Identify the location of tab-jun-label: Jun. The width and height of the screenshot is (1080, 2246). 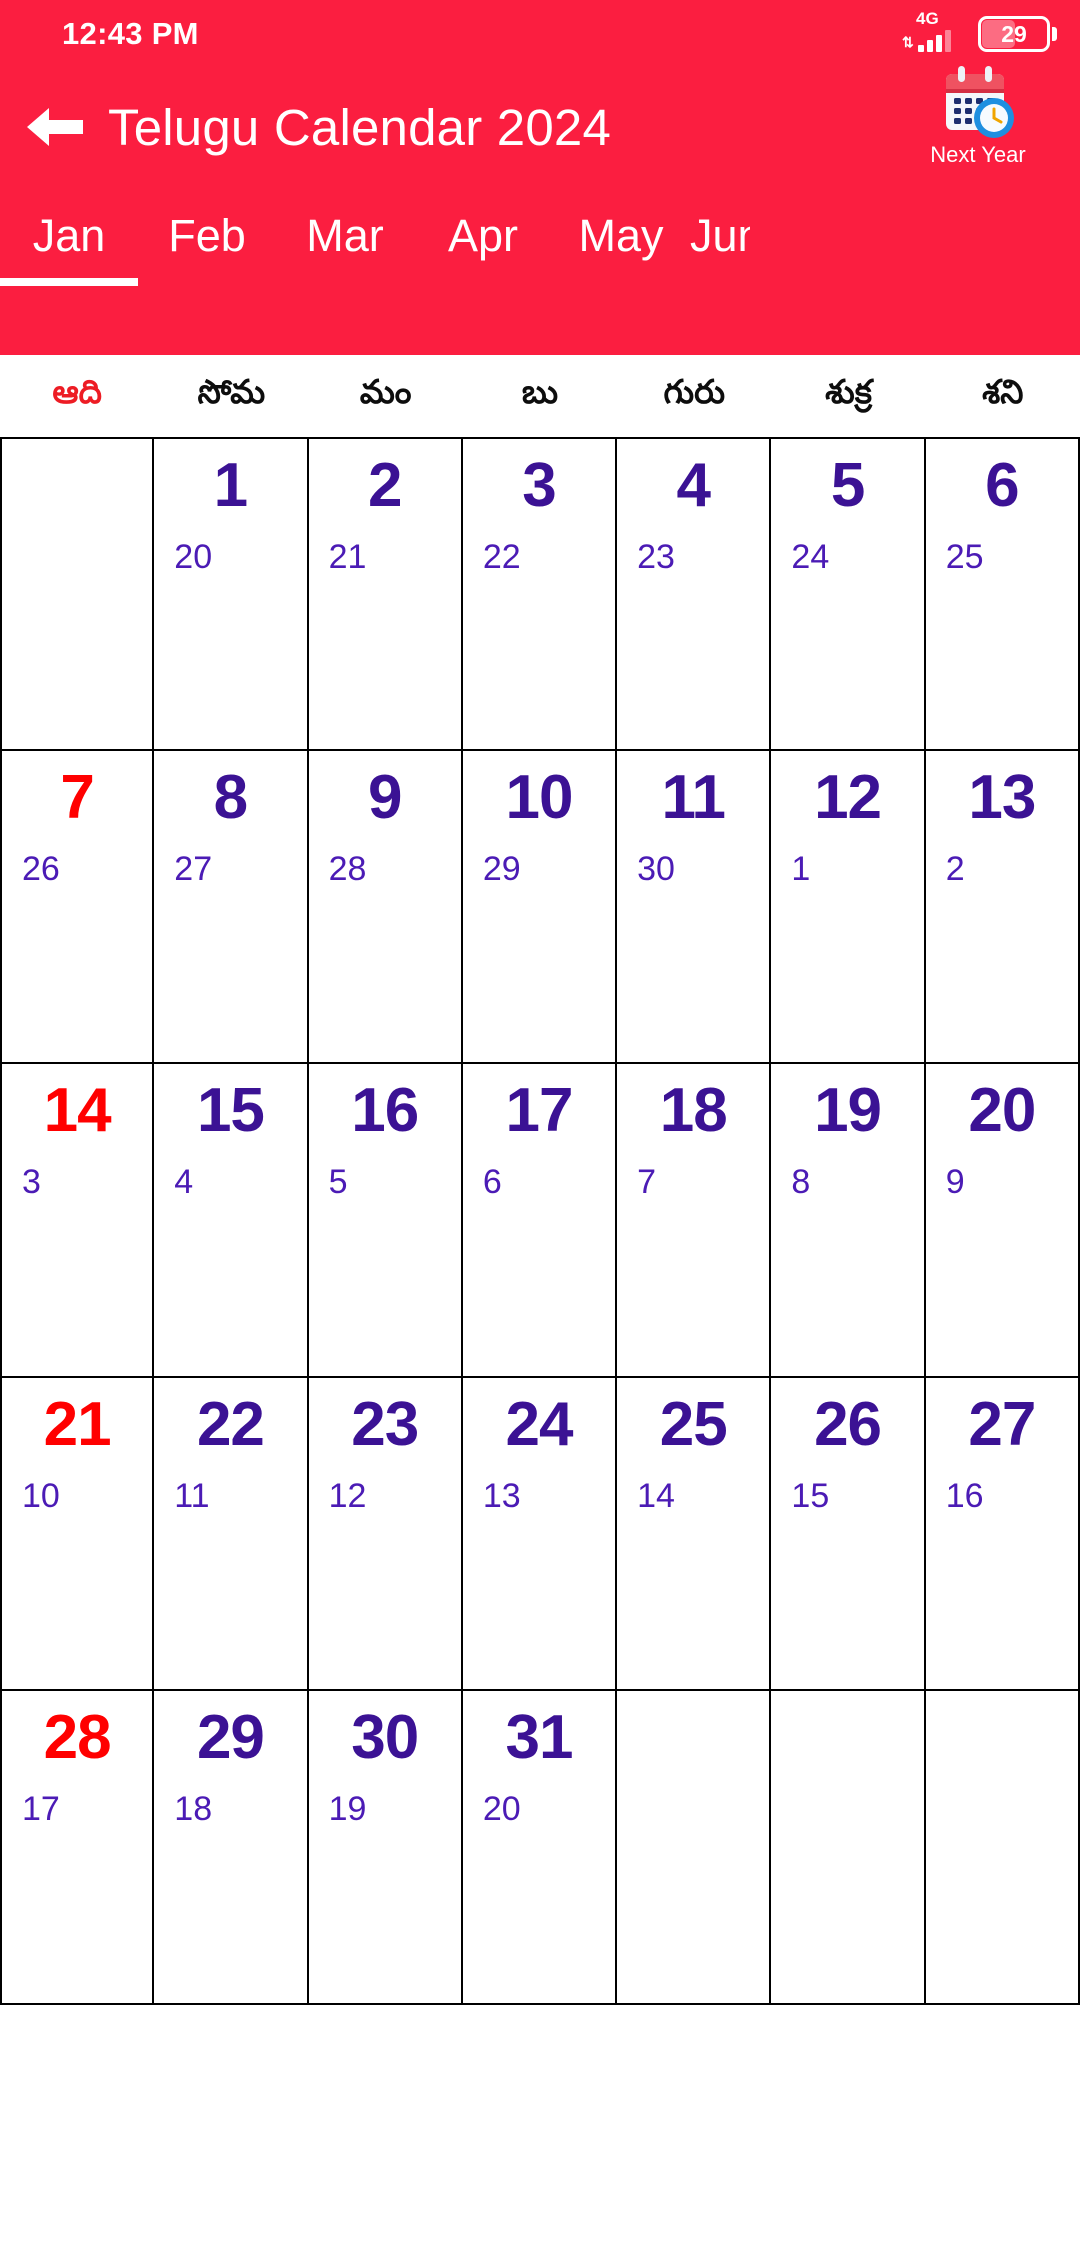
(720, 235).